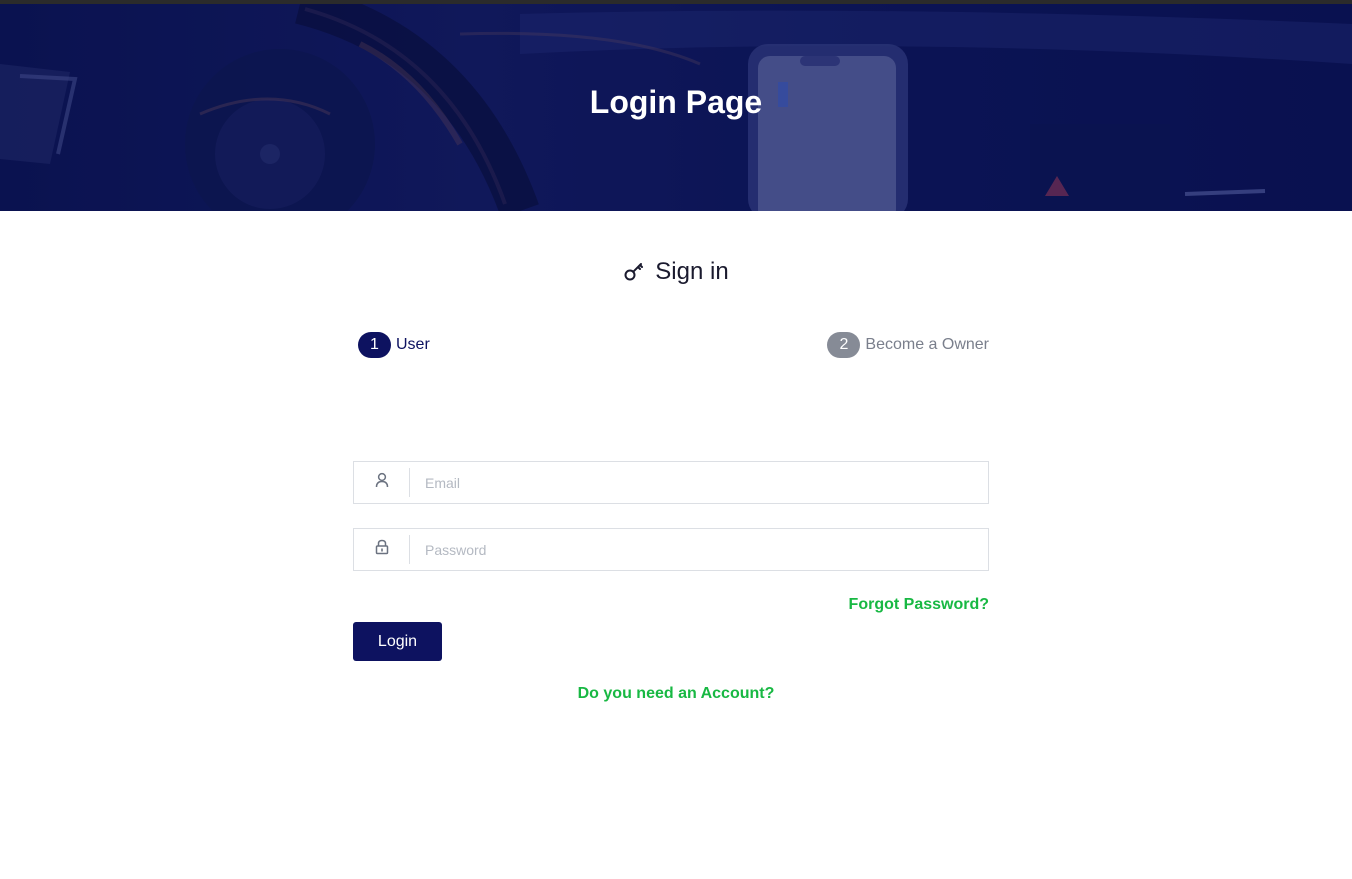 This screenshot has width=1352, height=879. I want to click on signin-heading: Sign in, so click(692, 271).